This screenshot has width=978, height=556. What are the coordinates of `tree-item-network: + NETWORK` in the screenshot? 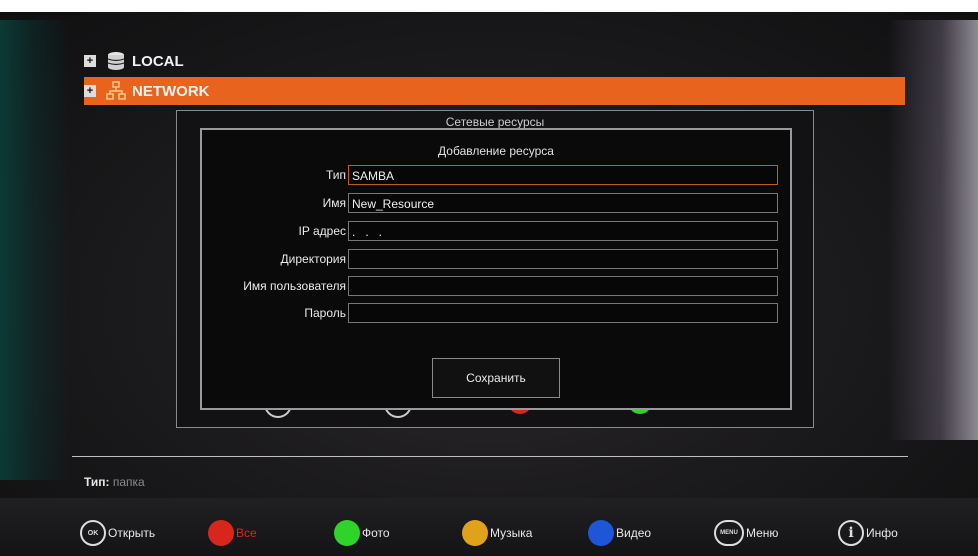 It's located at (494, 91).